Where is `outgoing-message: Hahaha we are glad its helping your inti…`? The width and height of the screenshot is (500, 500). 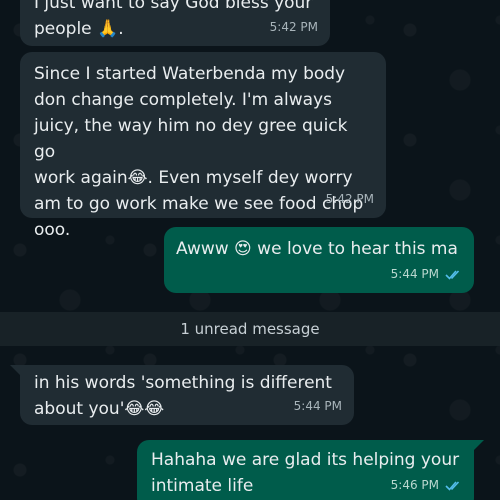
outgoing-message: Hahaha we are glad its helping your inti… is located at coordinates (305, 470).